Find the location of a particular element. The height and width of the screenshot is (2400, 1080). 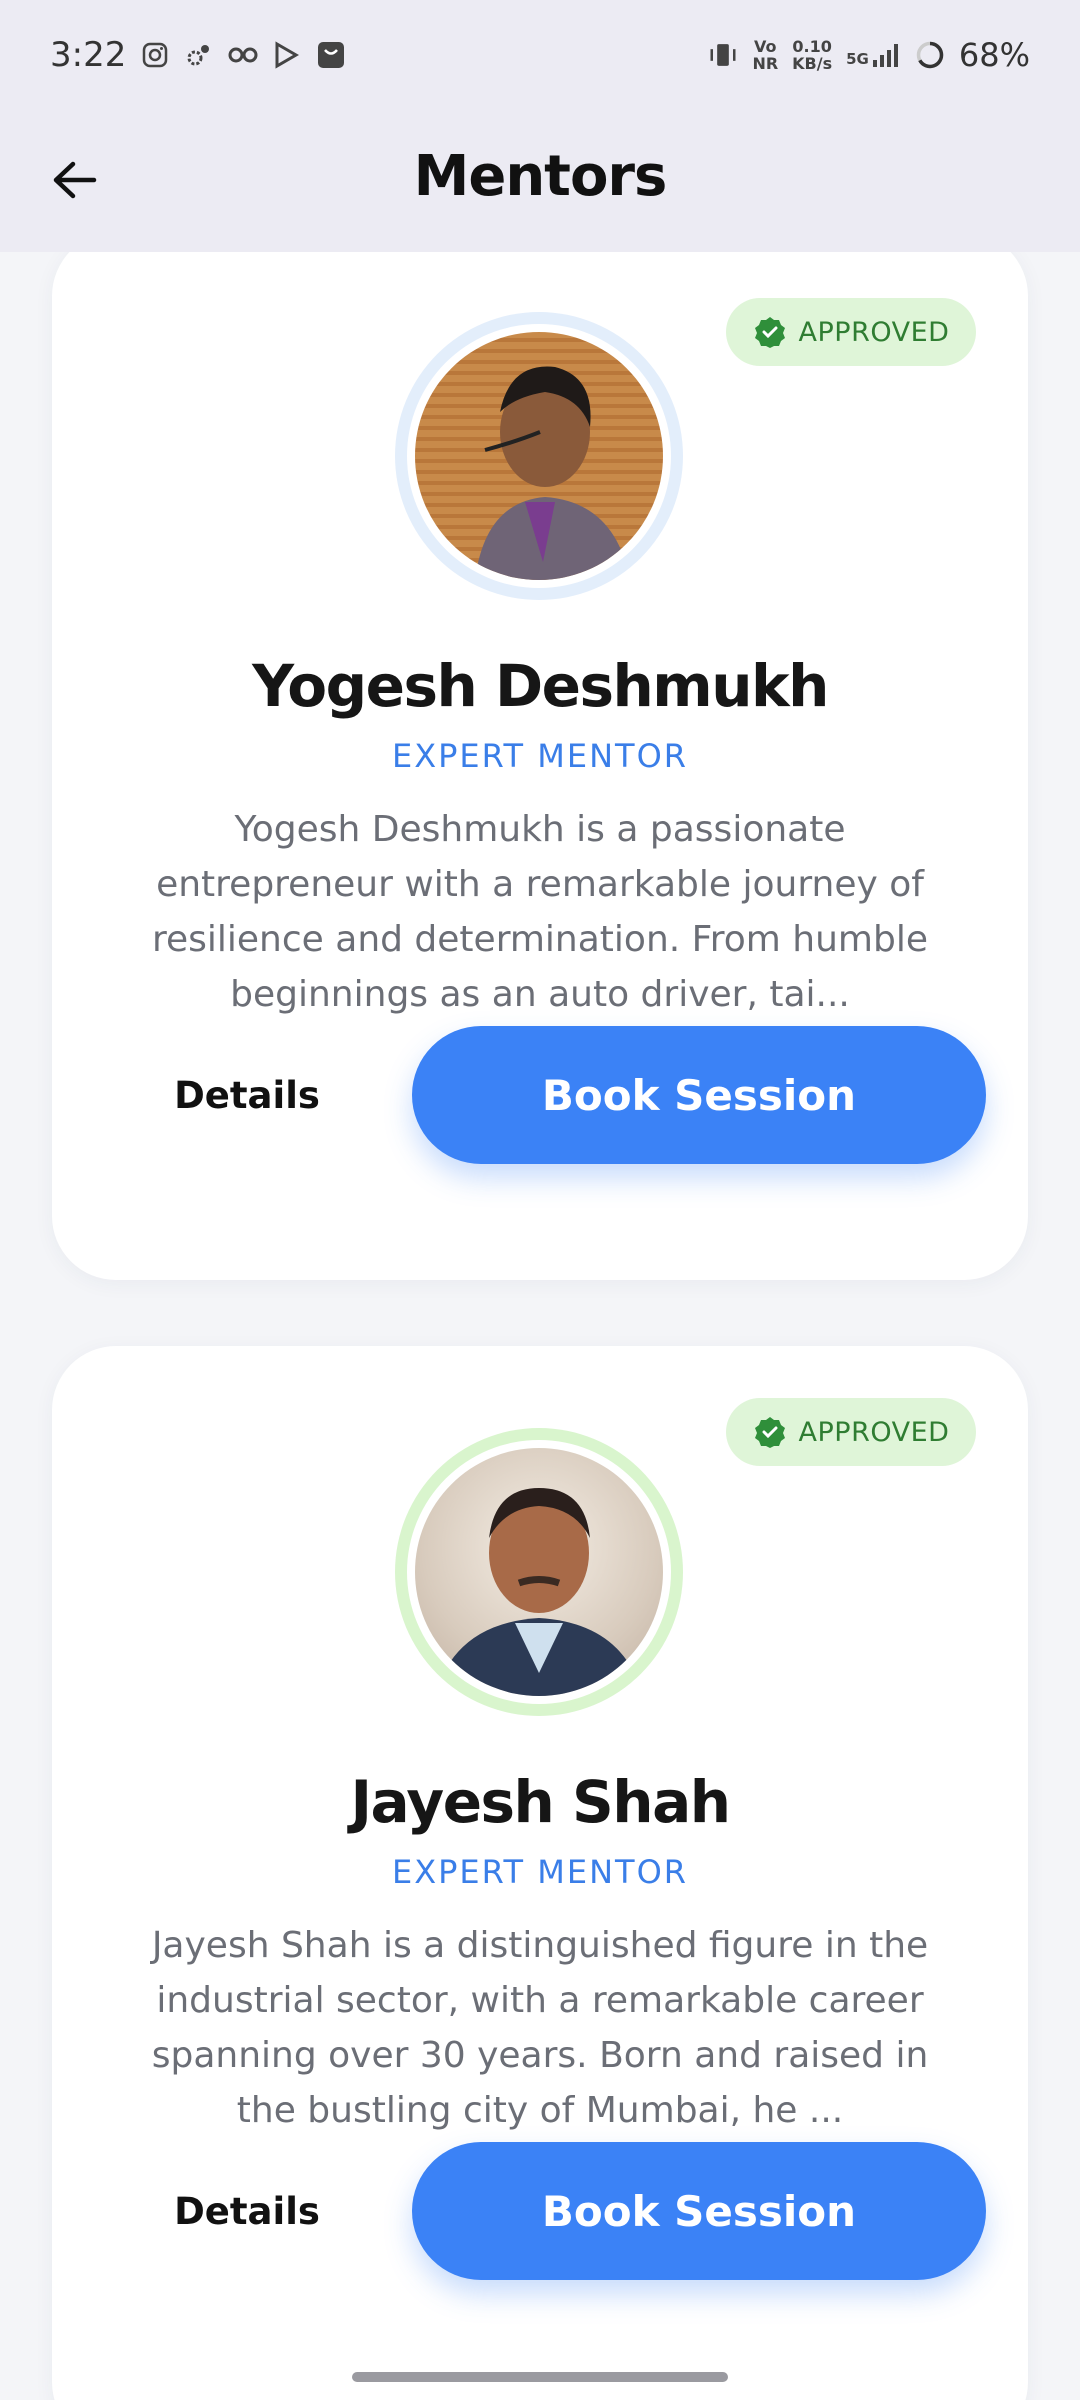

home-indicator is located at coordinates (540, 2377).